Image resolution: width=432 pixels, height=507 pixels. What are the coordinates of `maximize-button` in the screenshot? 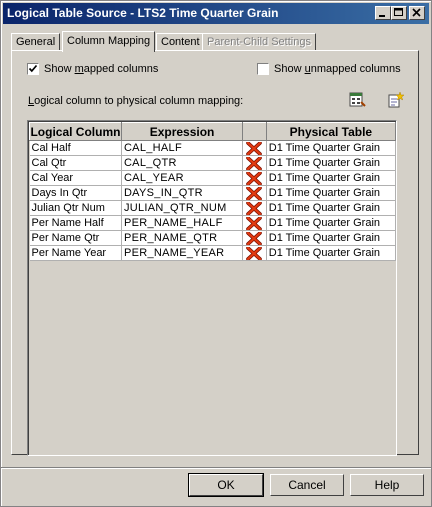 It's located at (399, 13).